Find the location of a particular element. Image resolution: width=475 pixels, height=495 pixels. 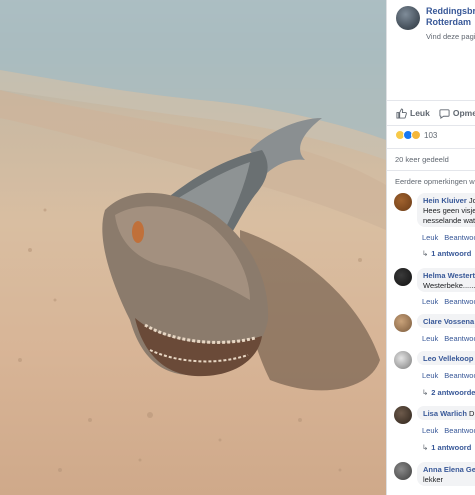

post-actions: Leuk Opmerk is located at coordinates (431, 113).